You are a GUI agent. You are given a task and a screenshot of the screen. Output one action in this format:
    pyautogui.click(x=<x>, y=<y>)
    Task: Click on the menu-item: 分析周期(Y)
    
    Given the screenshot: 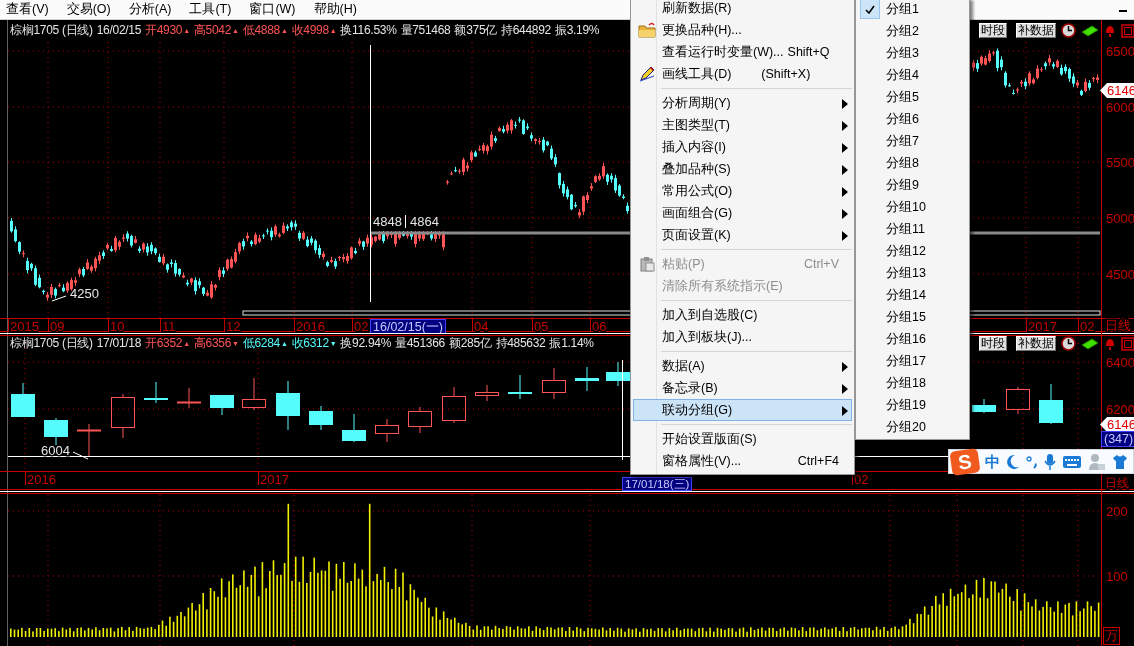 What is the action you would take?
    pyautogui.click(x=742, y=103)
    